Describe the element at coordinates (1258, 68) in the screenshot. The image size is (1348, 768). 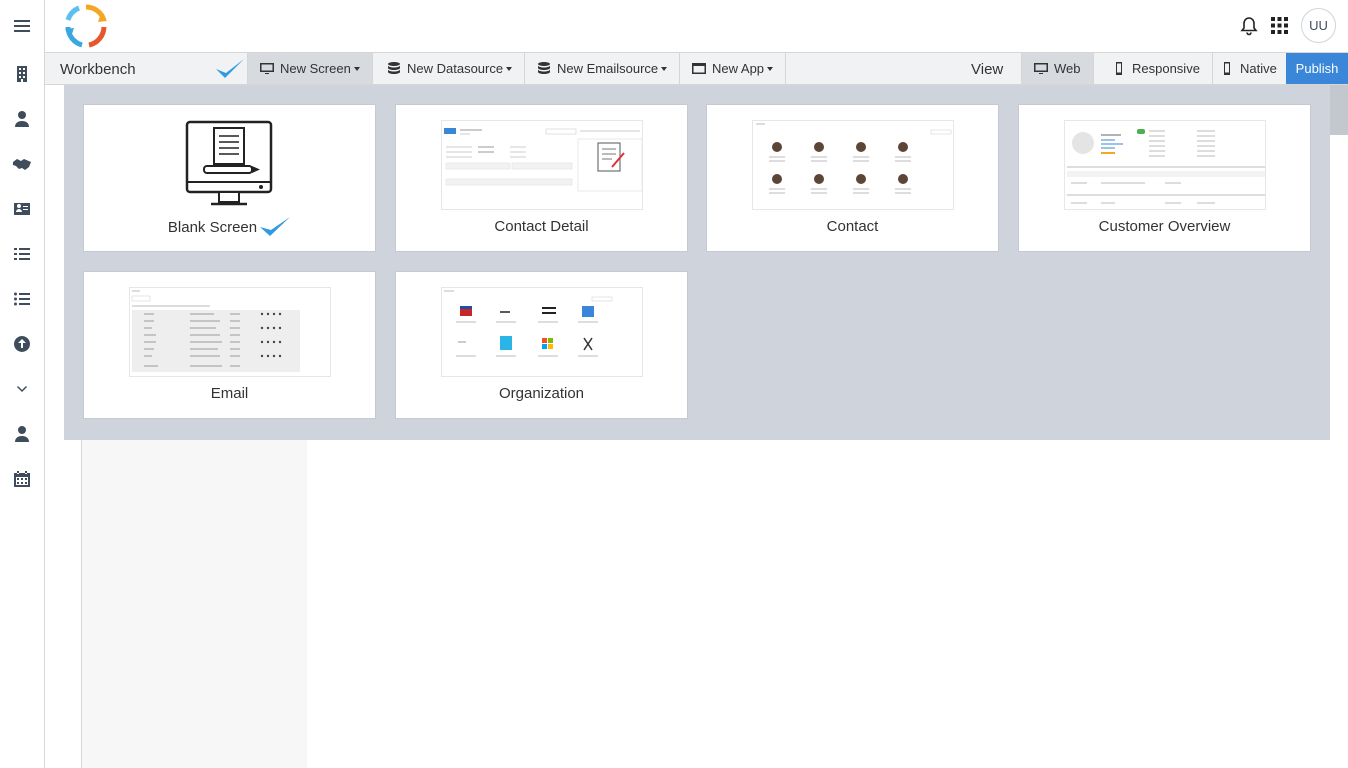
I see `view-native-label: Native` at that location.